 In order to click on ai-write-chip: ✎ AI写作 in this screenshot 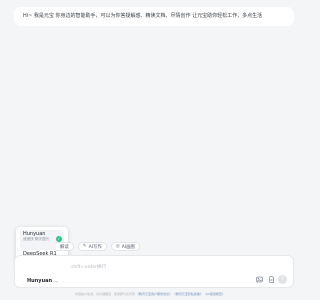, I will do `click(92, 246)`.